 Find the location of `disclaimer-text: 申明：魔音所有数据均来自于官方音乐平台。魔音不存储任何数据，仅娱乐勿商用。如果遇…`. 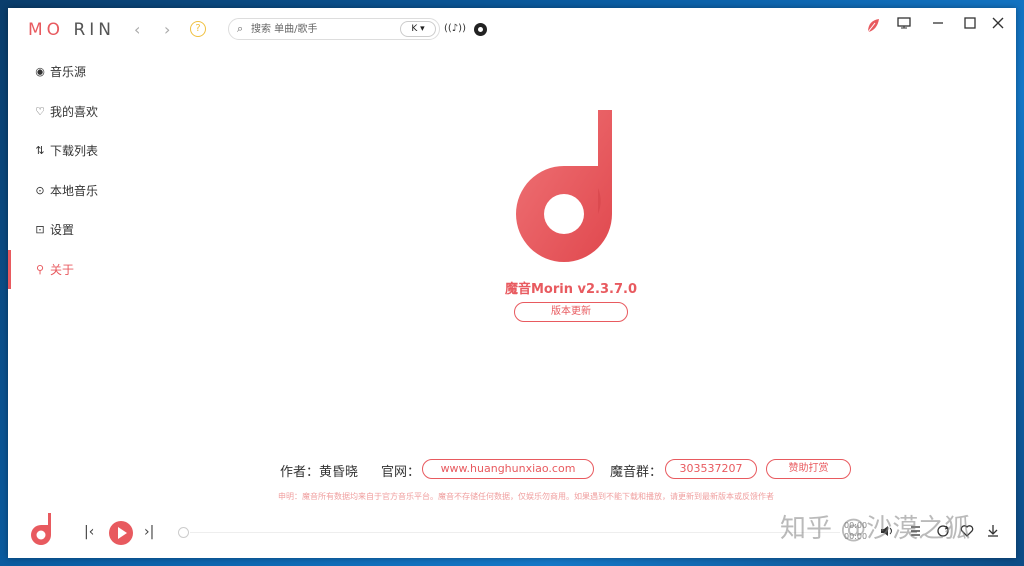

disclaimer-text: 申明：魔音所有数据均来自于官方音乐平台。魔音不存储任何数据，仅娱乐勿商用。如果遇… is located at coordinates (526, 496).